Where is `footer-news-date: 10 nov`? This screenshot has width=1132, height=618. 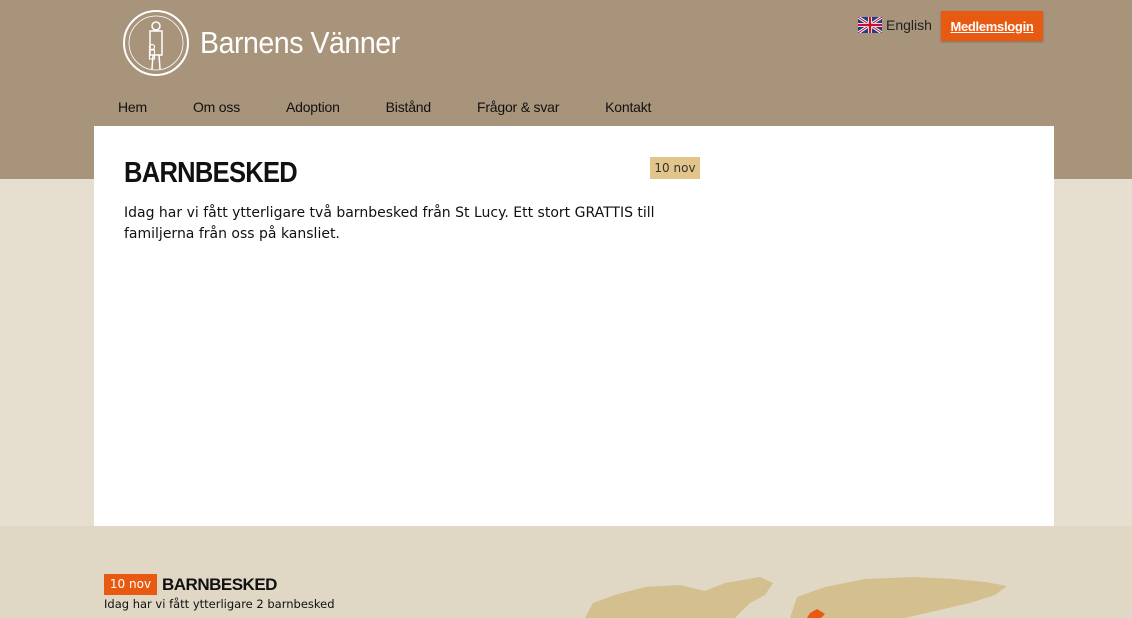 footer-news-date: 10 nov is located at coordinates (130, 584).